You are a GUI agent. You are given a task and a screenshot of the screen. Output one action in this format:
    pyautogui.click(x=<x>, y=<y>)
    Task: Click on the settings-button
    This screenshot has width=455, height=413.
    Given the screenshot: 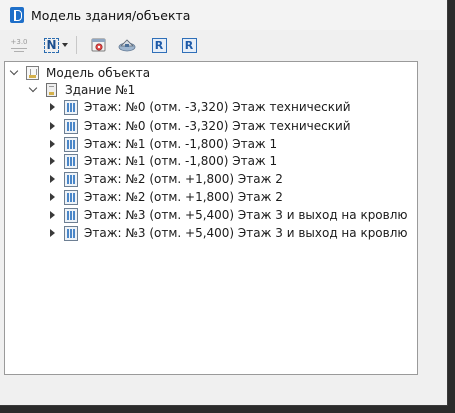 What is the action you would take?
    pyautogui.click(x=99, y=45)
    